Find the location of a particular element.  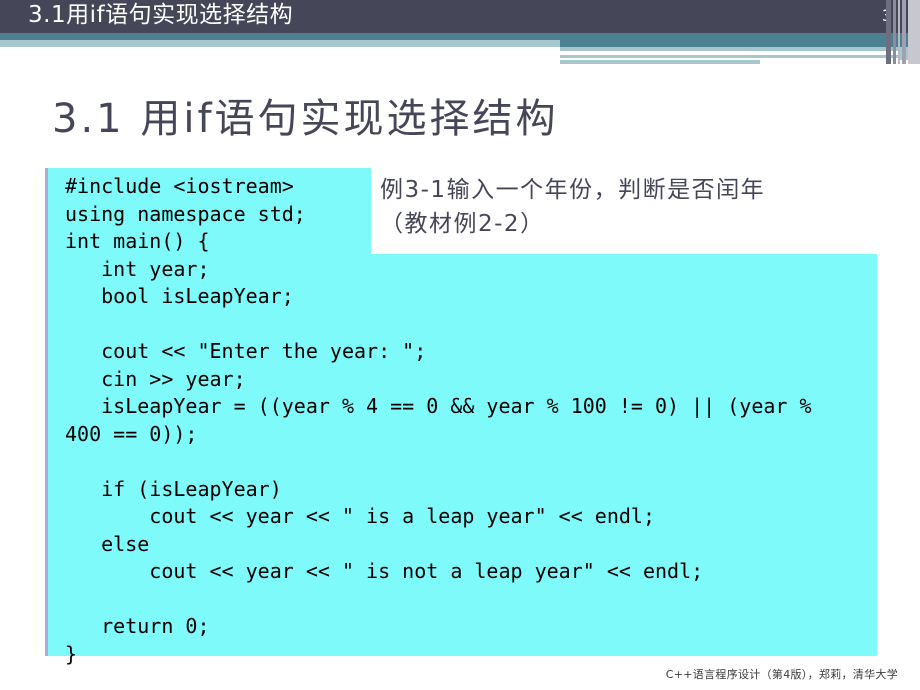

slide-header-bar: 3.1用if语句实现选择结构 3 is located at coordinates (460, 16).